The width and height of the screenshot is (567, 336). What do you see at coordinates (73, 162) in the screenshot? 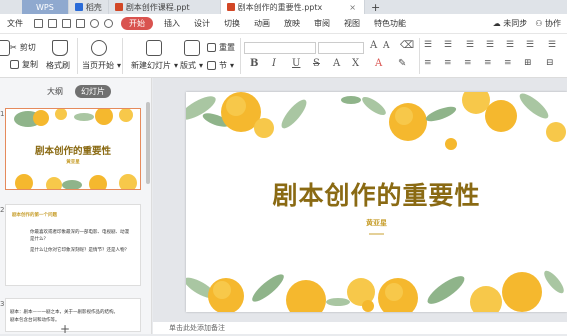
I see `thumbnail-author: 黄亚星` at bounding box center [73, 162].